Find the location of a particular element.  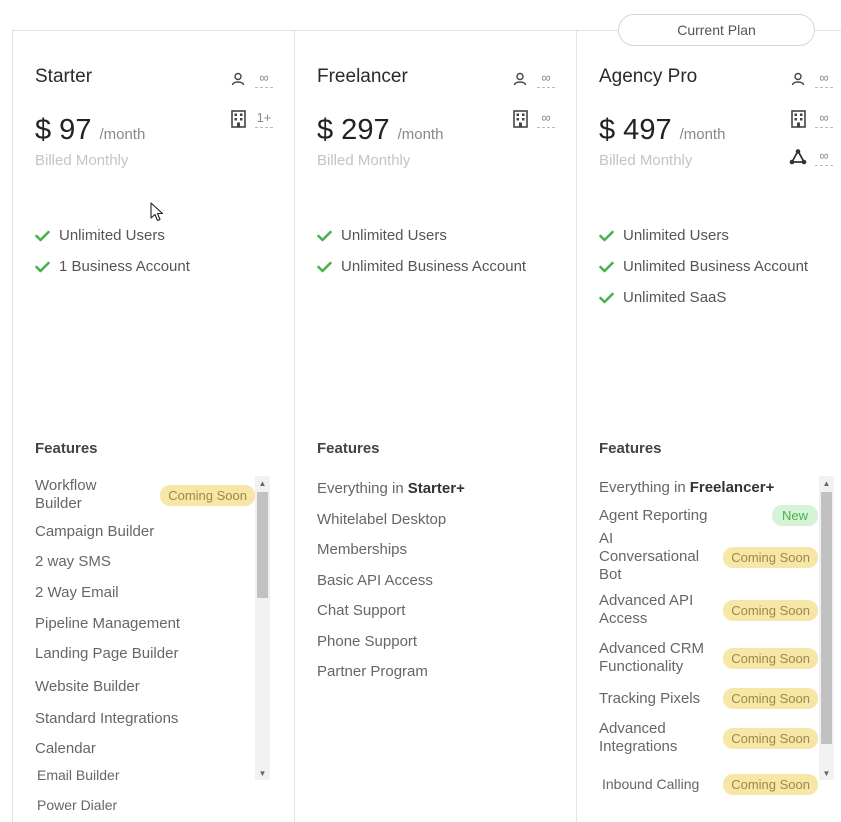

included-list: Unlimited Users 1 Business Account is located at coordinates (112, 251).